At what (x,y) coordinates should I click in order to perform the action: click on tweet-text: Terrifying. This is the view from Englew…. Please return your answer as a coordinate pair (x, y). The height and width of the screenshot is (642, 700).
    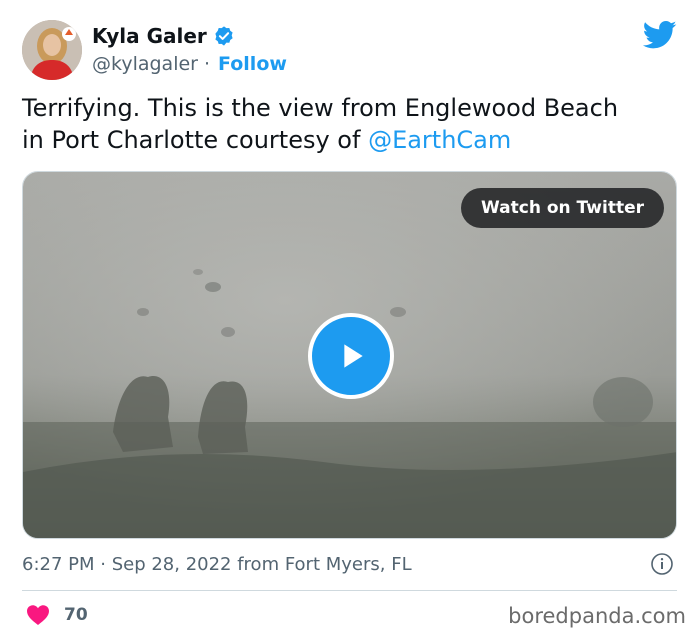
    Looking at the image, I should click on (352, 124).